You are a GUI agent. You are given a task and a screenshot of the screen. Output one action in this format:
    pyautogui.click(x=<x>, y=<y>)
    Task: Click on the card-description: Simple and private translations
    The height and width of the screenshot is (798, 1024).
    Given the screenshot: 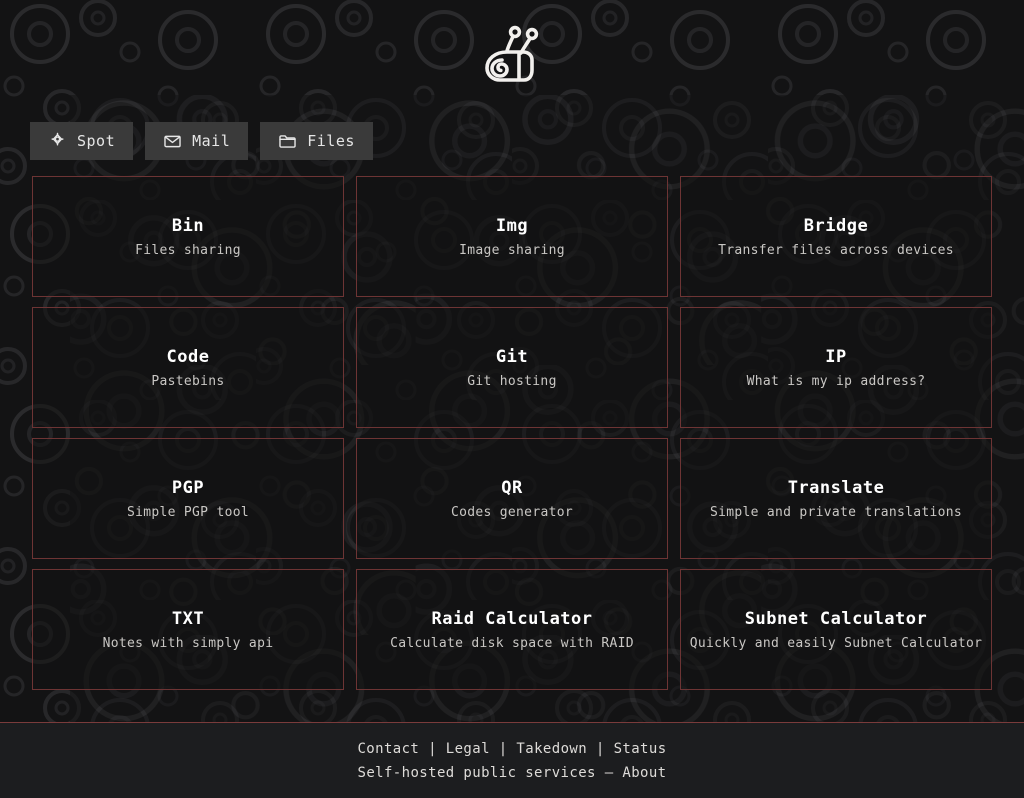 What is the action you would take?
    pyautogui.click(x=836, y=512)
    